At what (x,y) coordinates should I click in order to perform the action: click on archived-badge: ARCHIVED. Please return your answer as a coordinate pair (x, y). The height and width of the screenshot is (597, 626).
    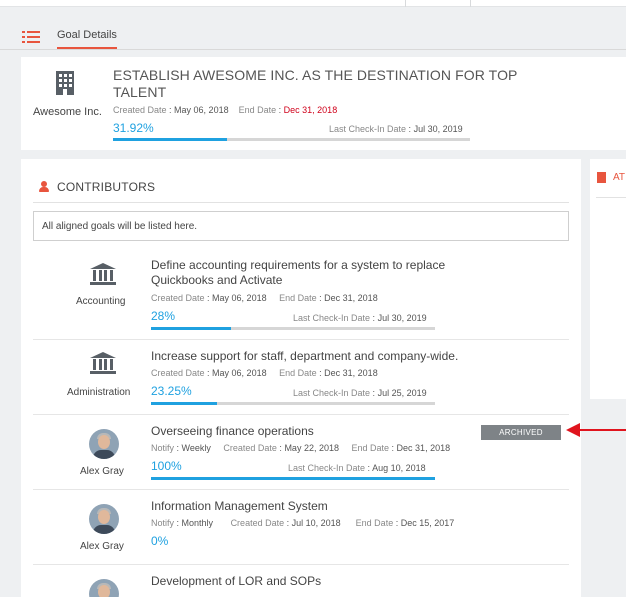
    Looking at the image, I should click on (521, 432).